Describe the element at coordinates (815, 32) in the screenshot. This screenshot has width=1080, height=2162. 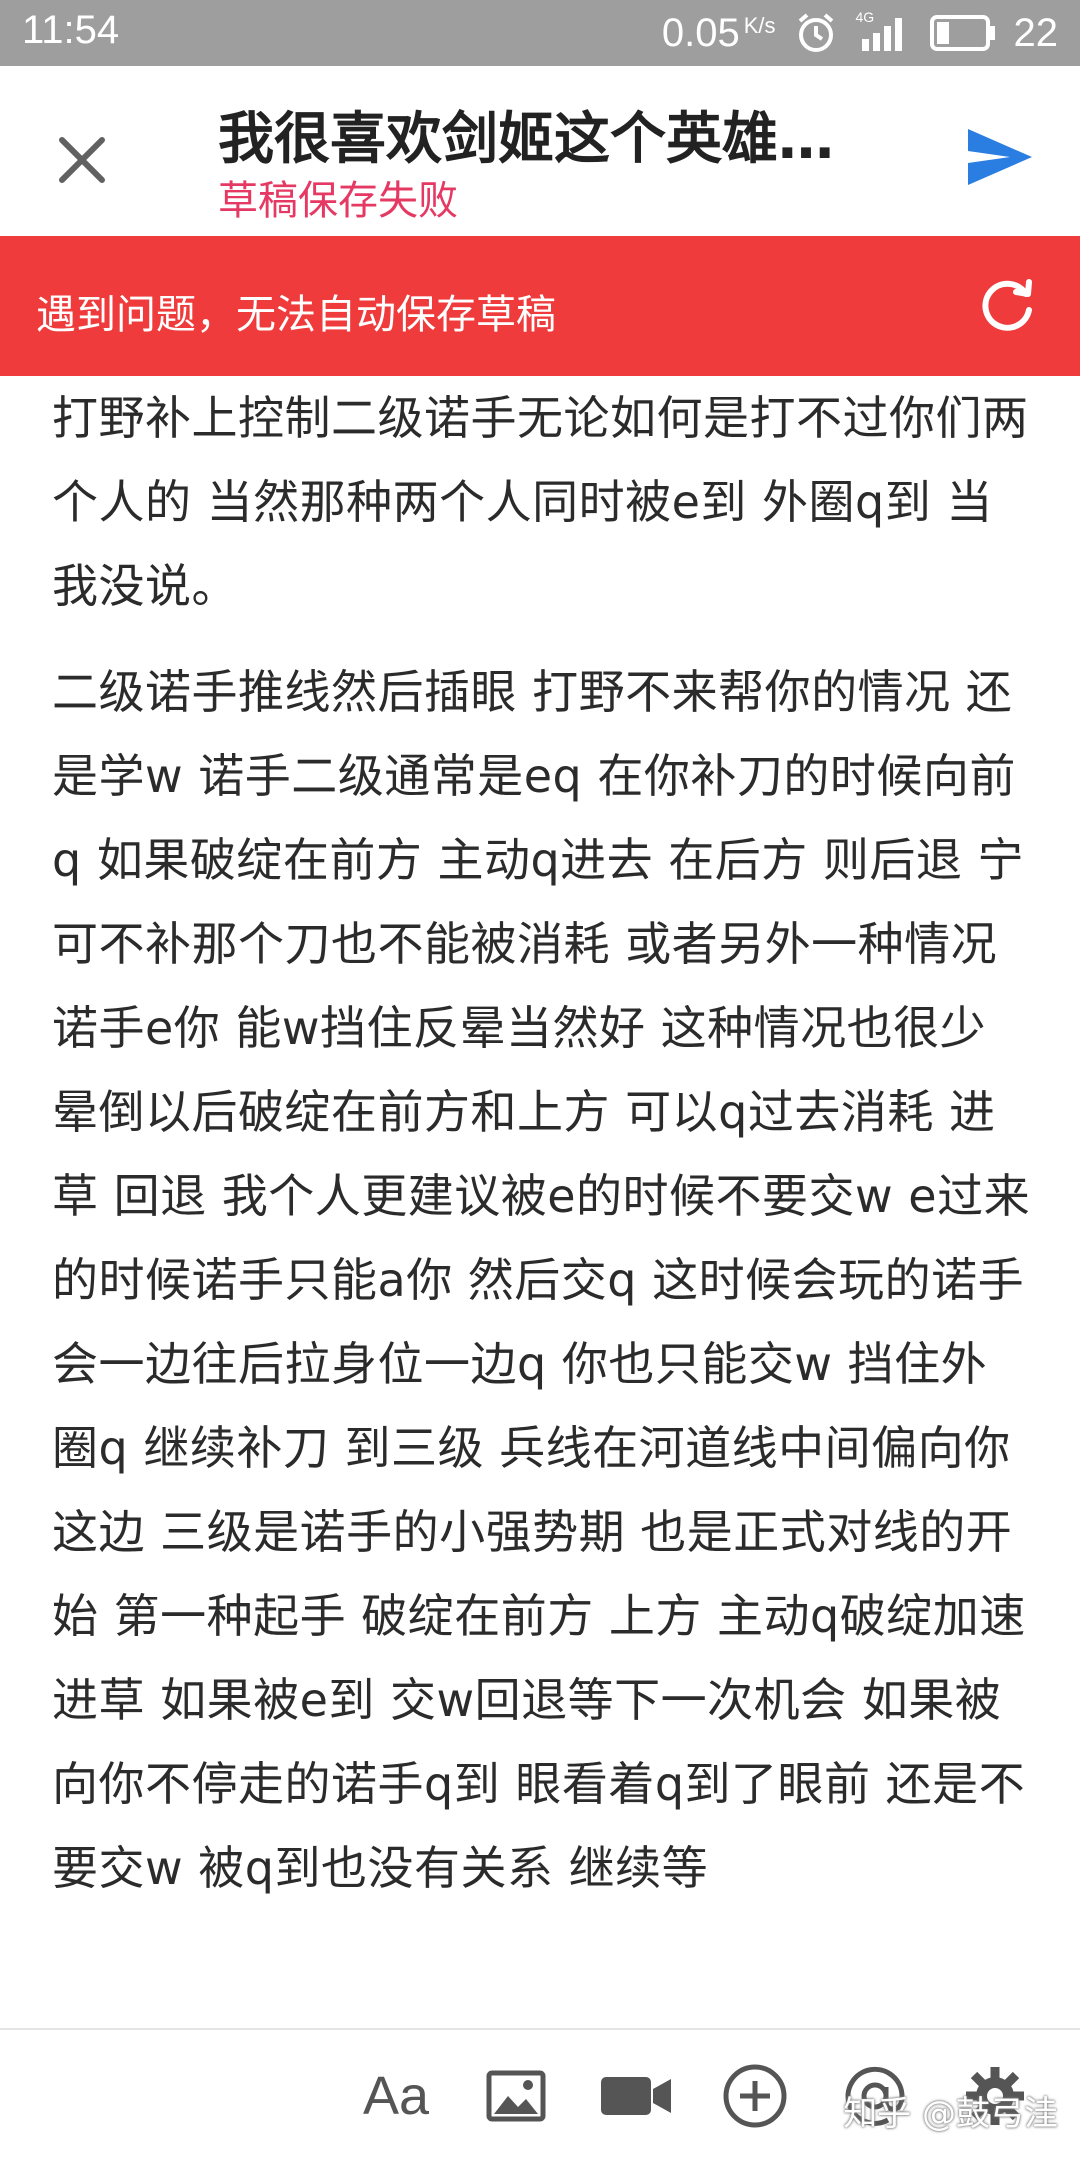
I see `alarm-icon` at that location.